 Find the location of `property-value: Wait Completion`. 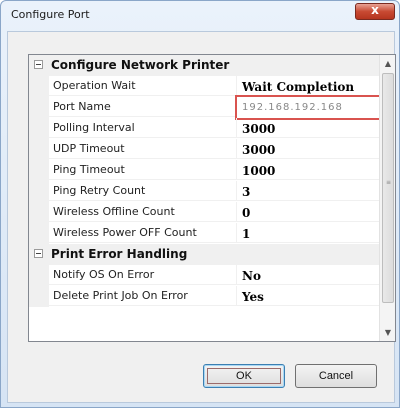

property-value: Wait Completion is located at coordinates (308, 86).